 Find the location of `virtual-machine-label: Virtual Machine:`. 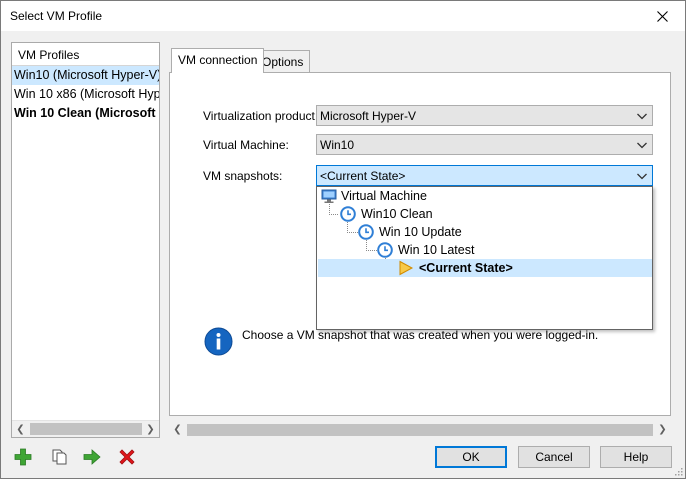

virtual-machine-label: Virtual Machine: is located at coordinates (246, 145).